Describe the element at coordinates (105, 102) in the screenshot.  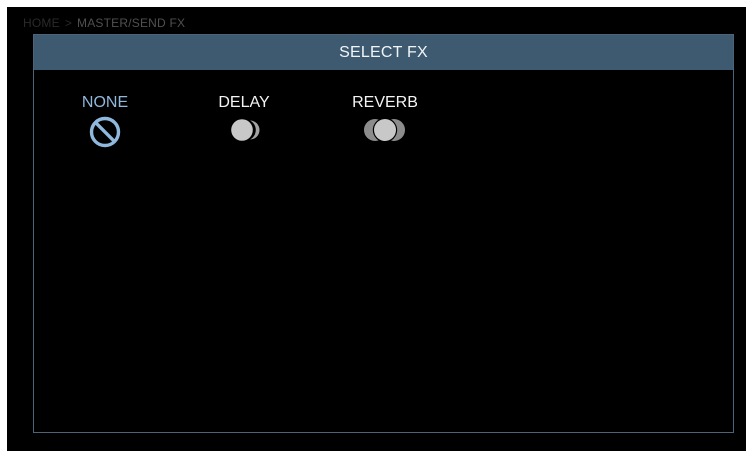
I see `fx-option-label: NONE` at that location.